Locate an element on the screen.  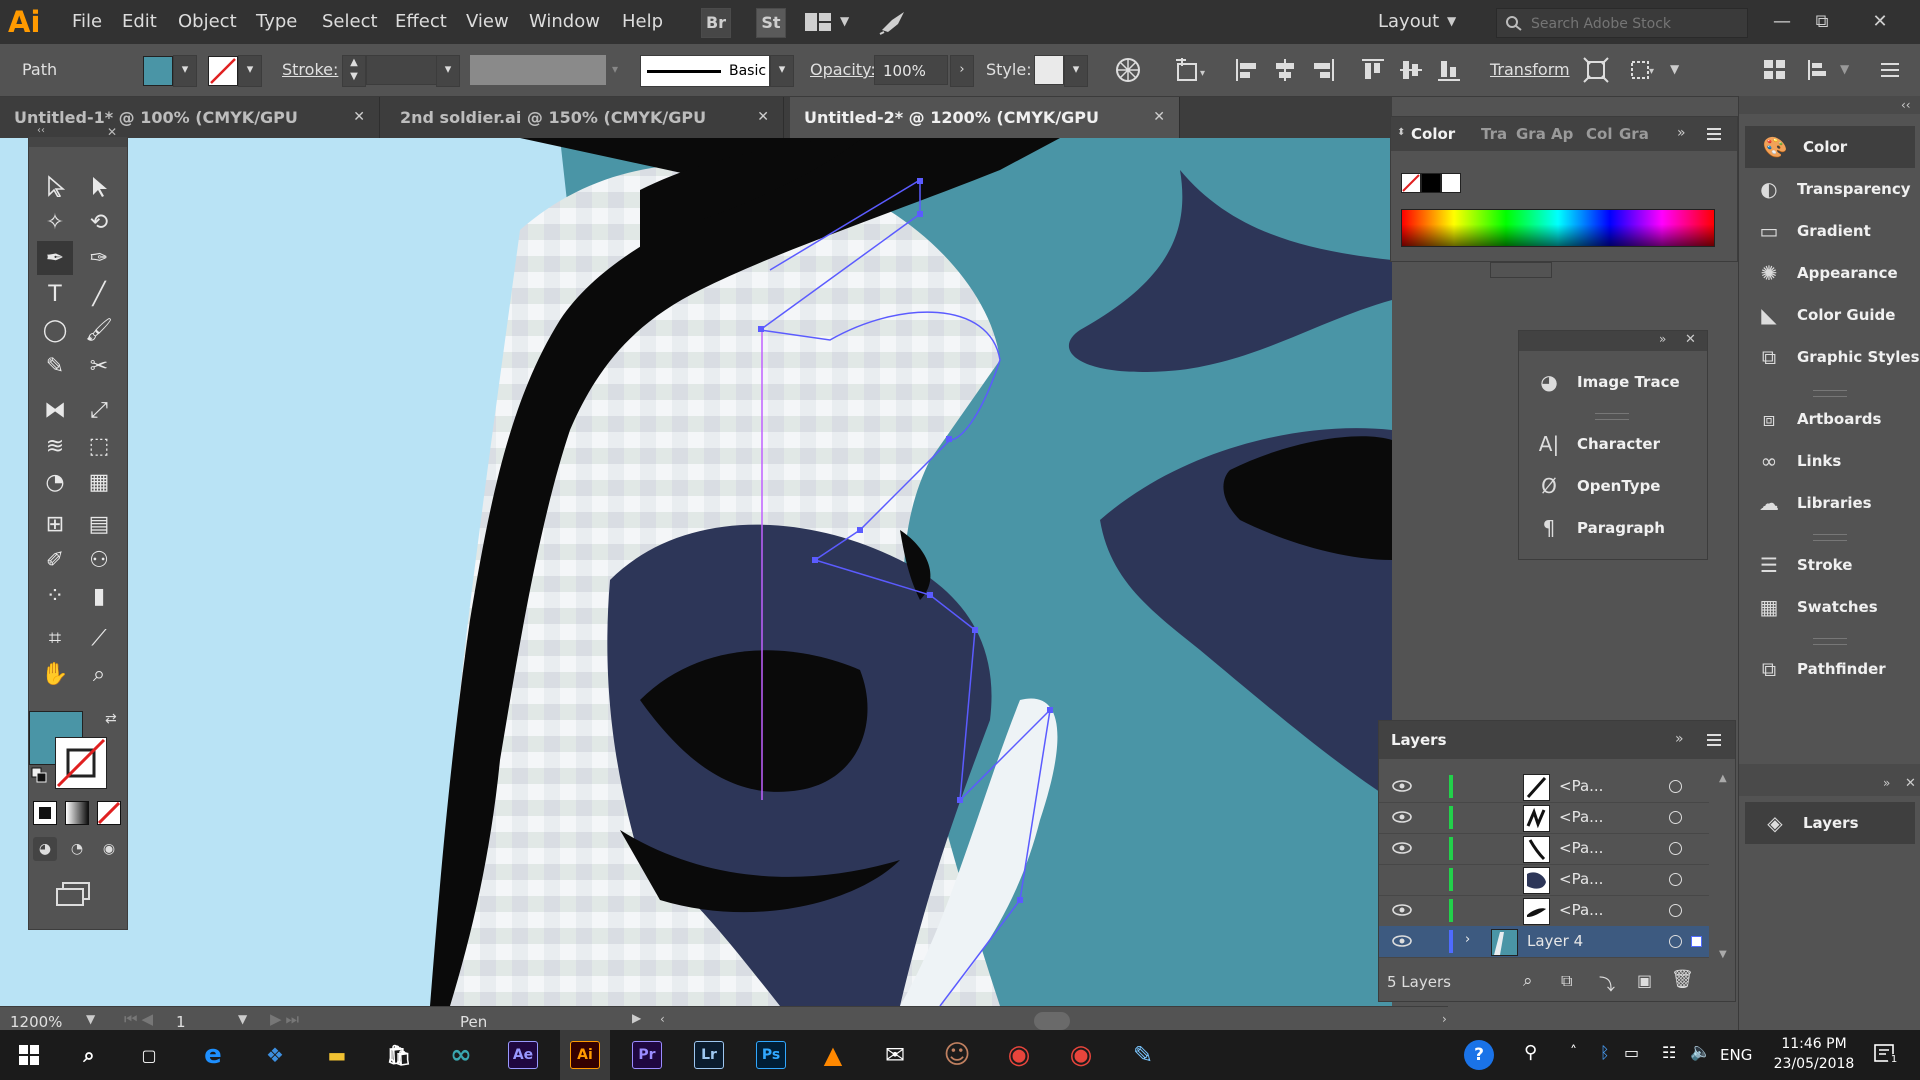
align-middle-icon is located at coordinates (1411, 70).